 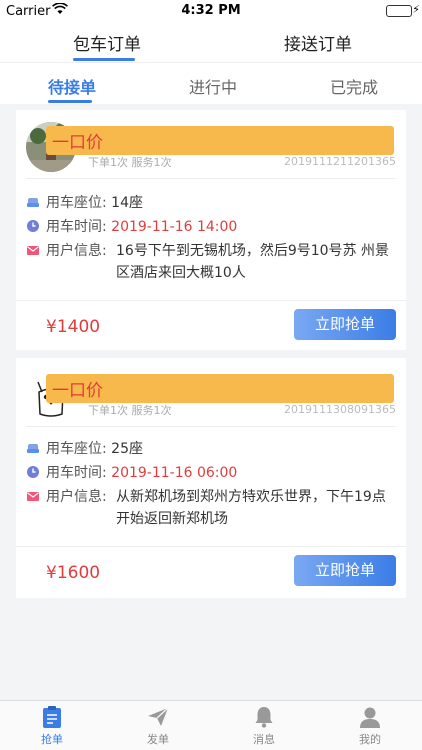 I want to click on status-bar: Carrier 4:32 PM ⚡, so click(x=211, y=11).